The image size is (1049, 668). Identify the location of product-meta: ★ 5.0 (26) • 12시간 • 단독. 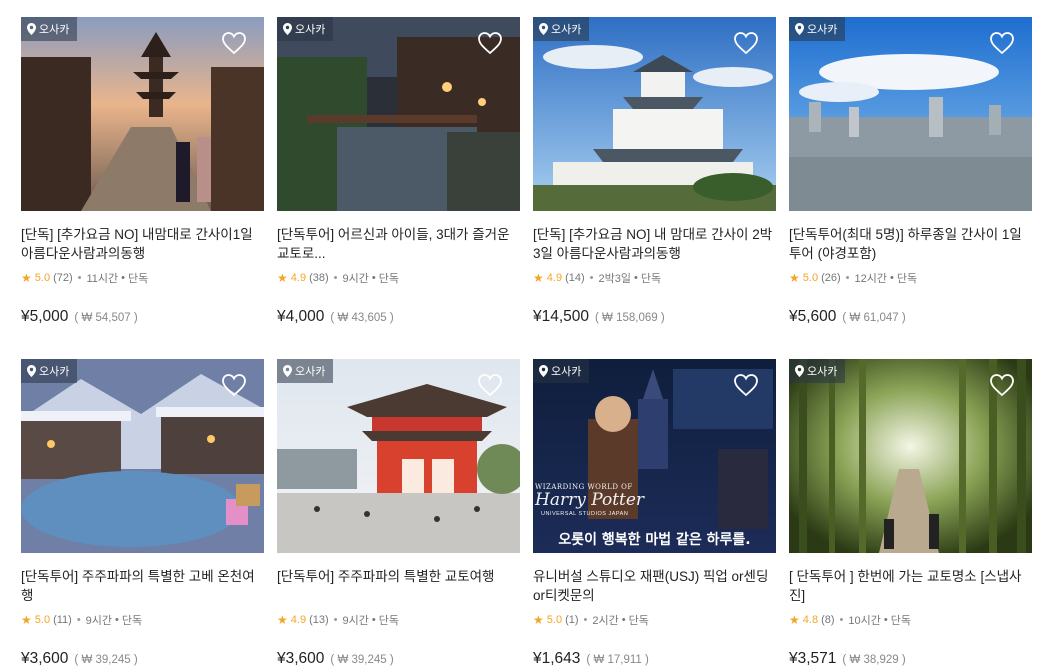
(910, 278).